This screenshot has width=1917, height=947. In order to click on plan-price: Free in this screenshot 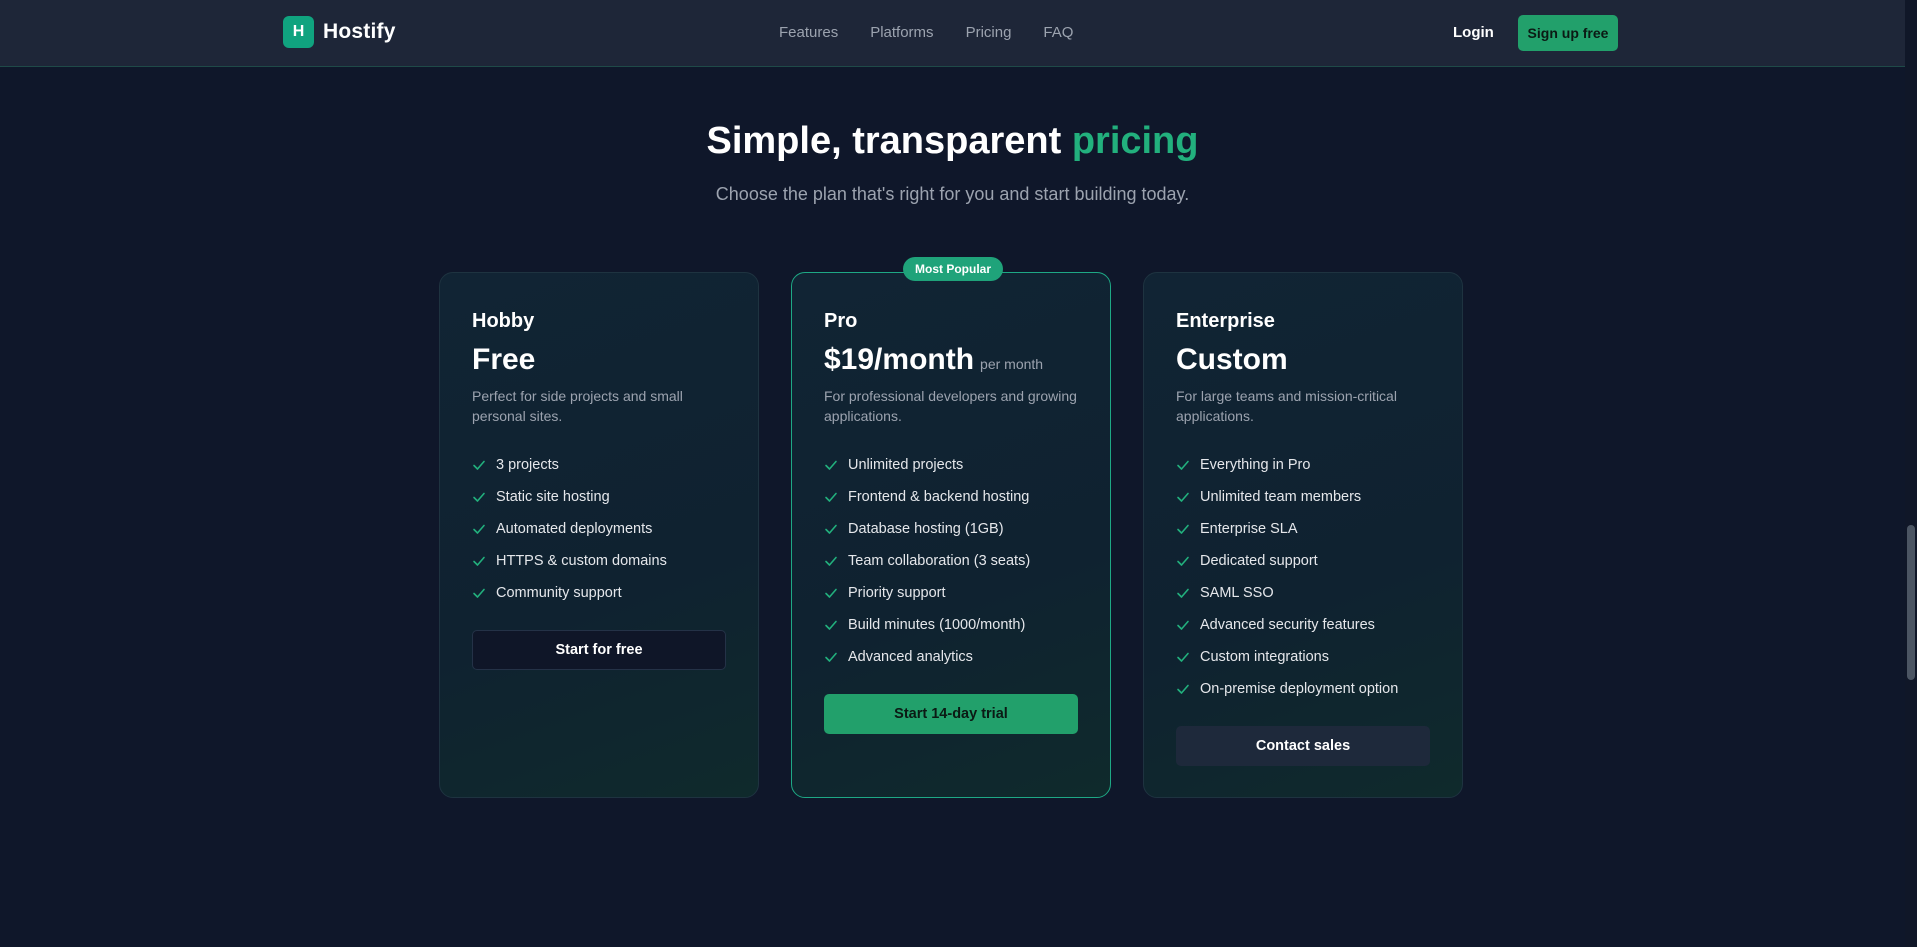, I will do `click(504, 359)`.